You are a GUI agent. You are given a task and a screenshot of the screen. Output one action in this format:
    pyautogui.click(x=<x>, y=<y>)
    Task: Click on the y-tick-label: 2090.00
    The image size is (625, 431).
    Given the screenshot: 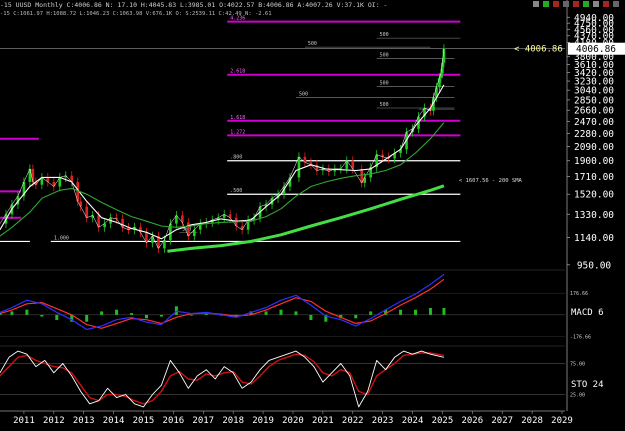 What is the action you would take?
    pyautogui.click(x=594, y=147)
    